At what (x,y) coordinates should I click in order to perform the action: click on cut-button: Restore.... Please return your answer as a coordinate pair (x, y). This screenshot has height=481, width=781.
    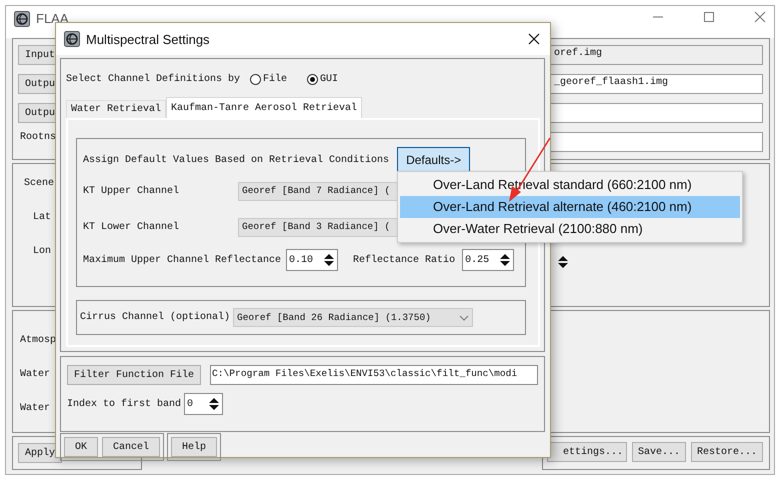
    Looking at the image, I should click on (726, 452).